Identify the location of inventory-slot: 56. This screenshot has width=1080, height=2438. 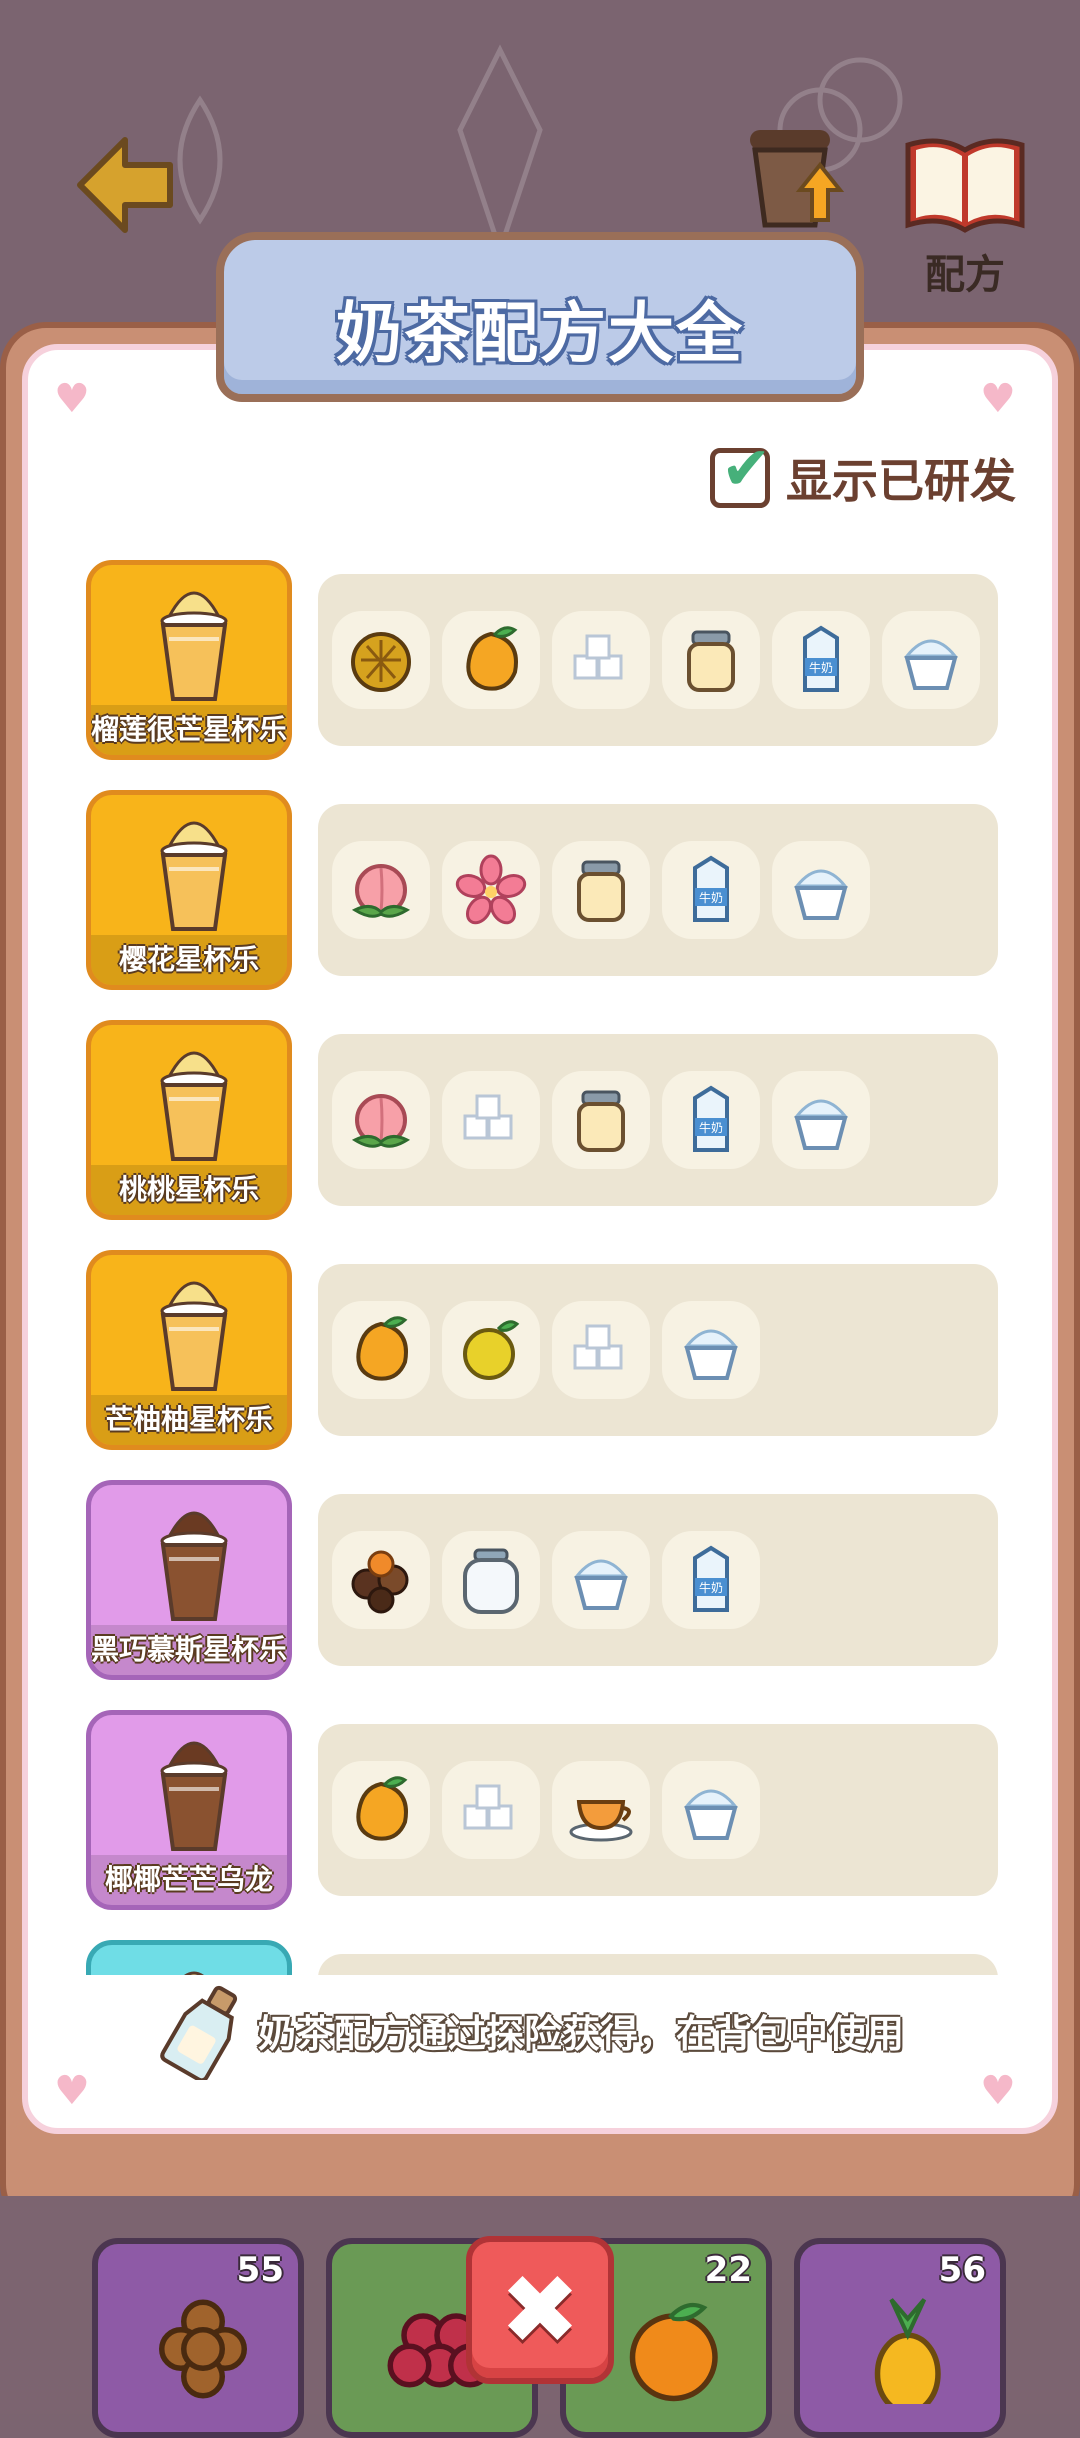
(900, 2338).